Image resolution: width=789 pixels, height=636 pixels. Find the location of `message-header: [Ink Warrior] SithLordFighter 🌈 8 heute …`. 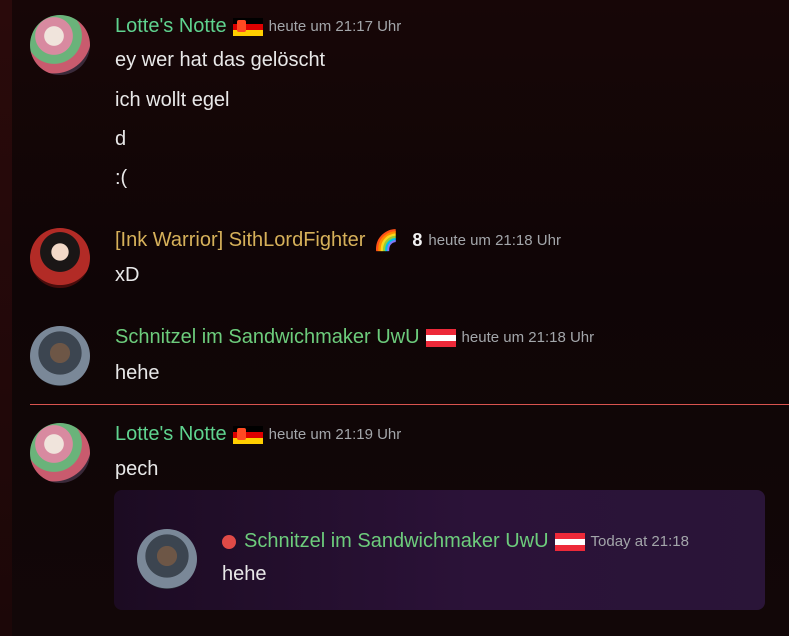

message-header: [Ink Warrior] SithLordFighter 🌈 8 heute … is located at coordinates (338, 240).